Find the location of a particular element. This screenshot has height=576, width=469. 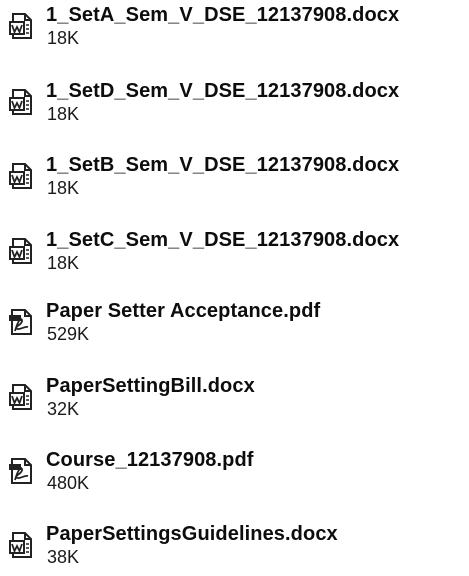

file-name: PaperSettingBill.docx is located at coordinates (150, 386).